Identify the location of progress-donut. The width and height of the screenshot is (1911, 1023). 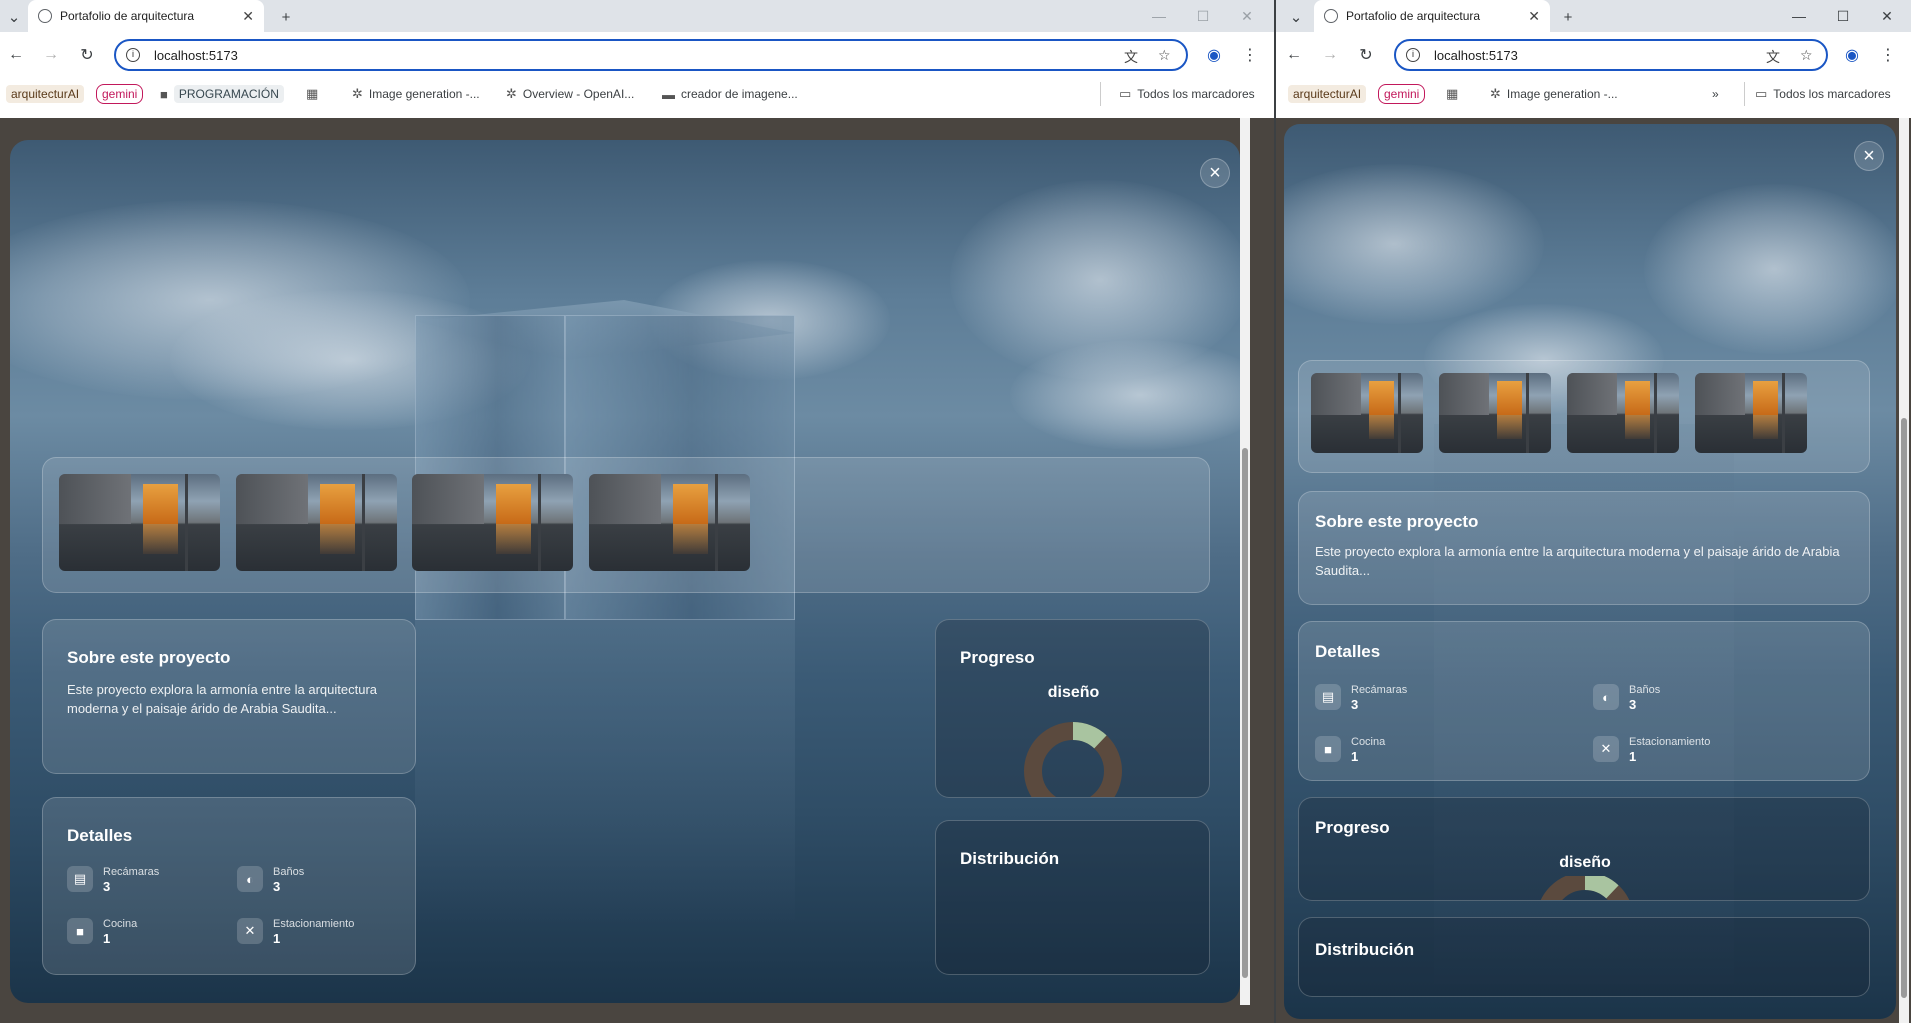
(1073, 759).